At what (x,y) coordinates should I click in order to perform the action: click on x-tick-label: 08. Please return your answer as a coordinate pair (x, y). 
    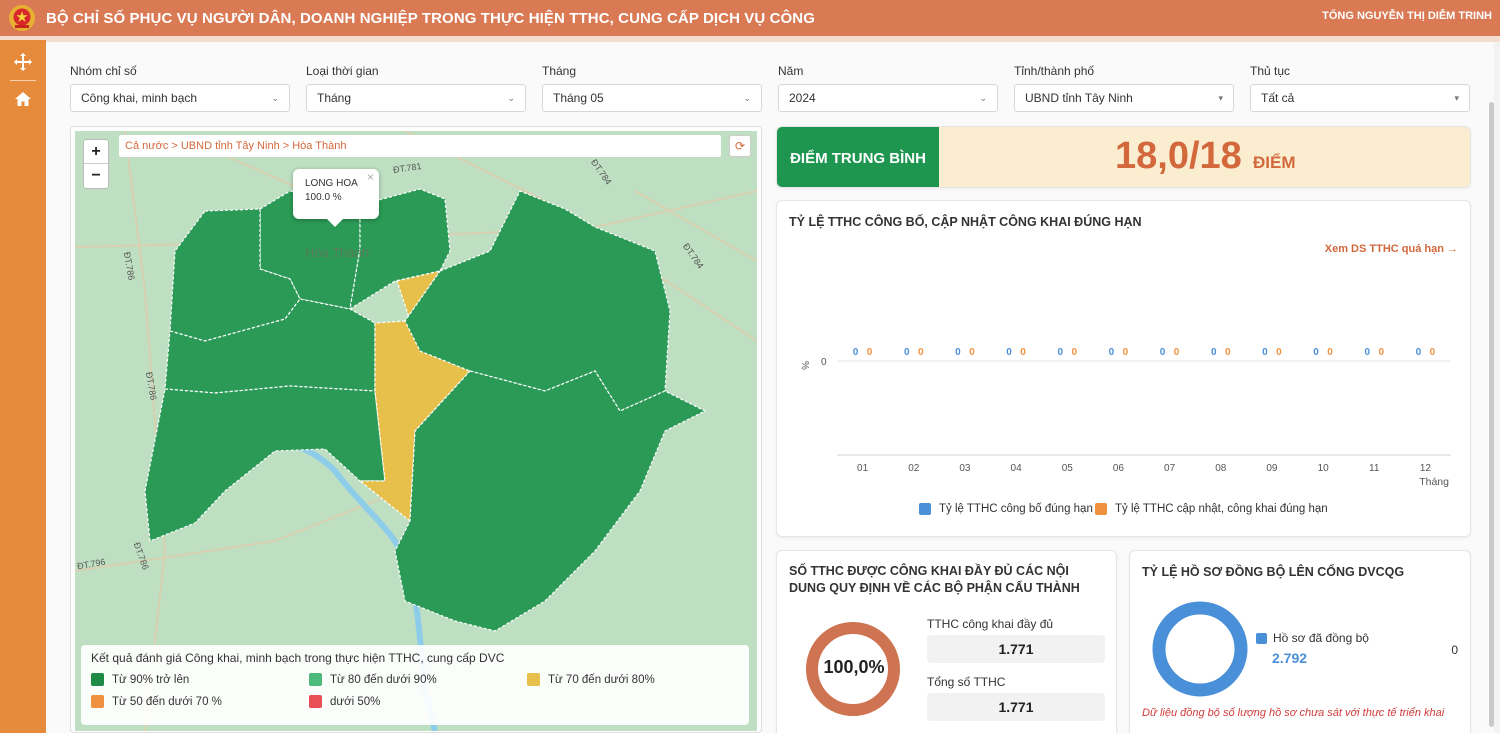
    Looking at the image, I should click on (1221, 468).